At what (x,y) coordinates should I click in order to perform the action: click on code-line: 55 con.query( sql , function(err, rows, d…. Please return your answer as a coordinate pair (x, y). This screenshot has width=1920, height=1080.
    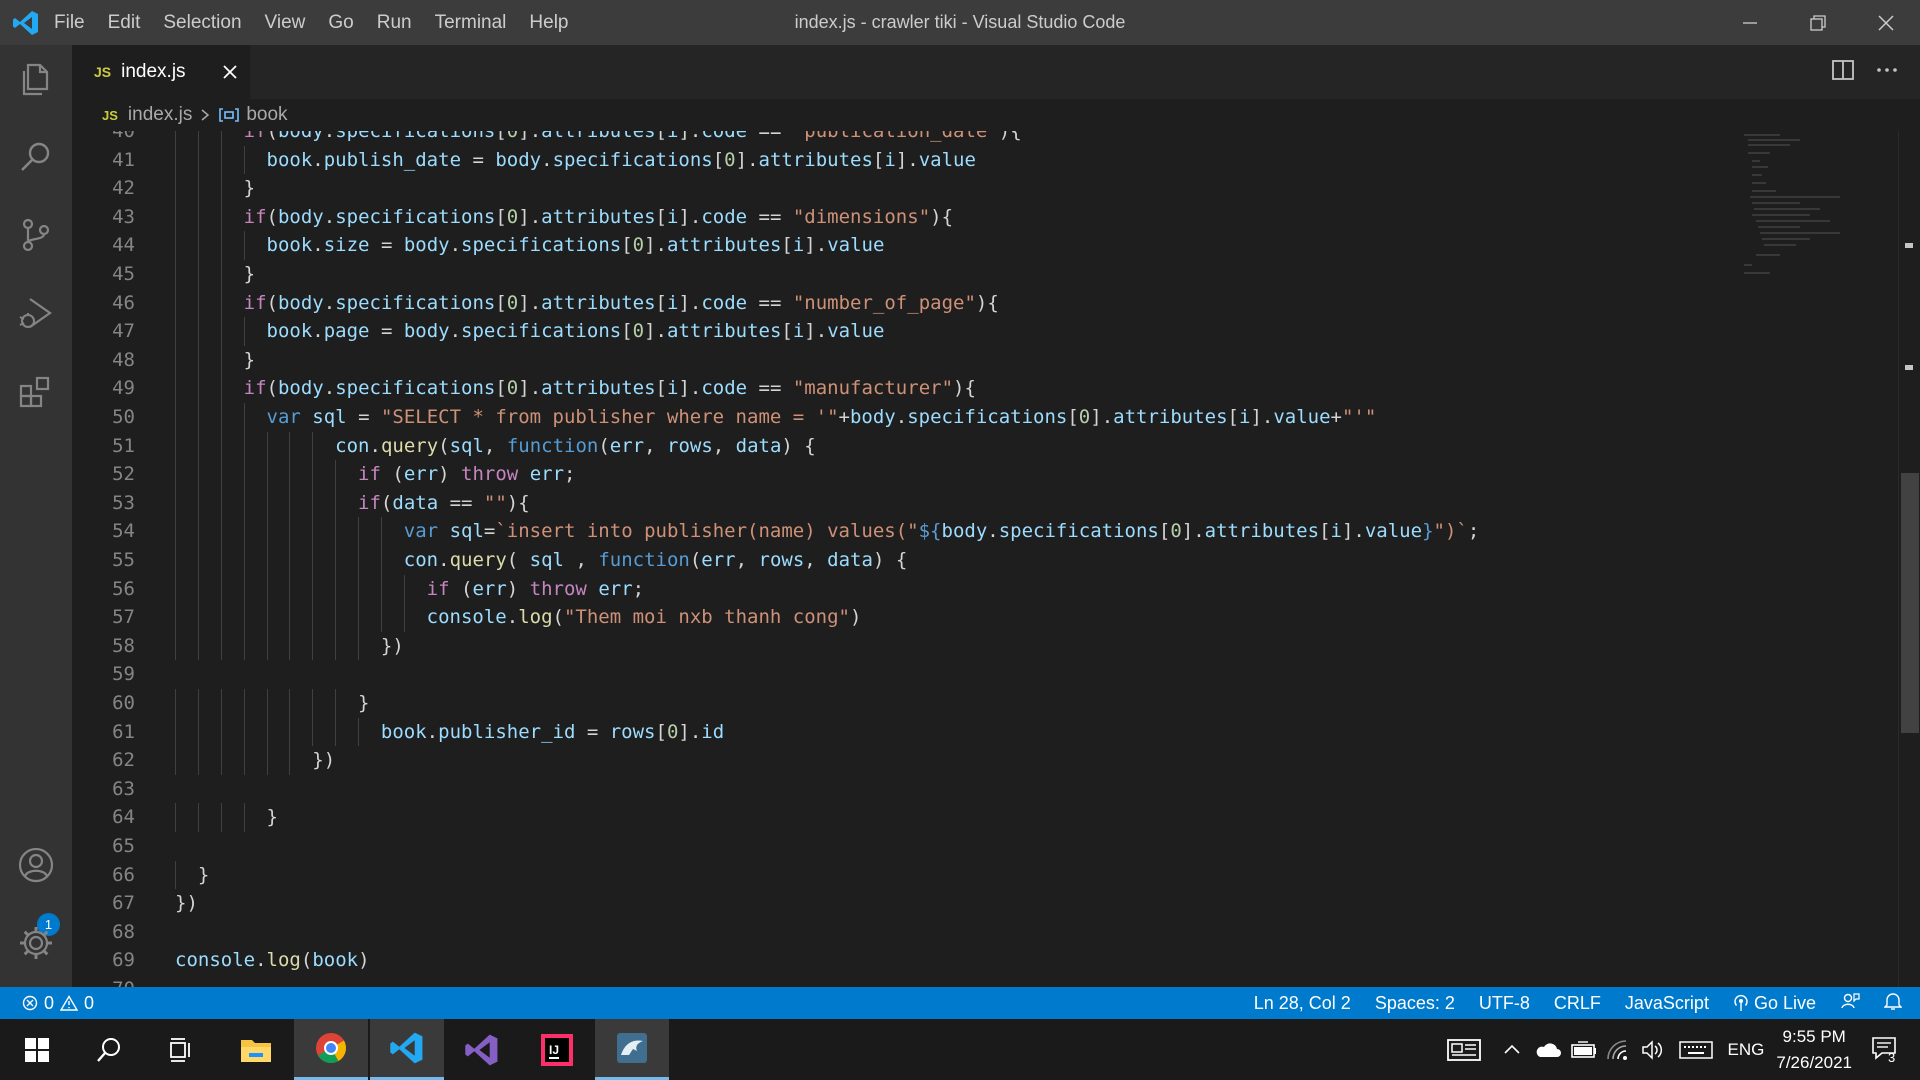
    Looking at the image, I should click on (922, 560).